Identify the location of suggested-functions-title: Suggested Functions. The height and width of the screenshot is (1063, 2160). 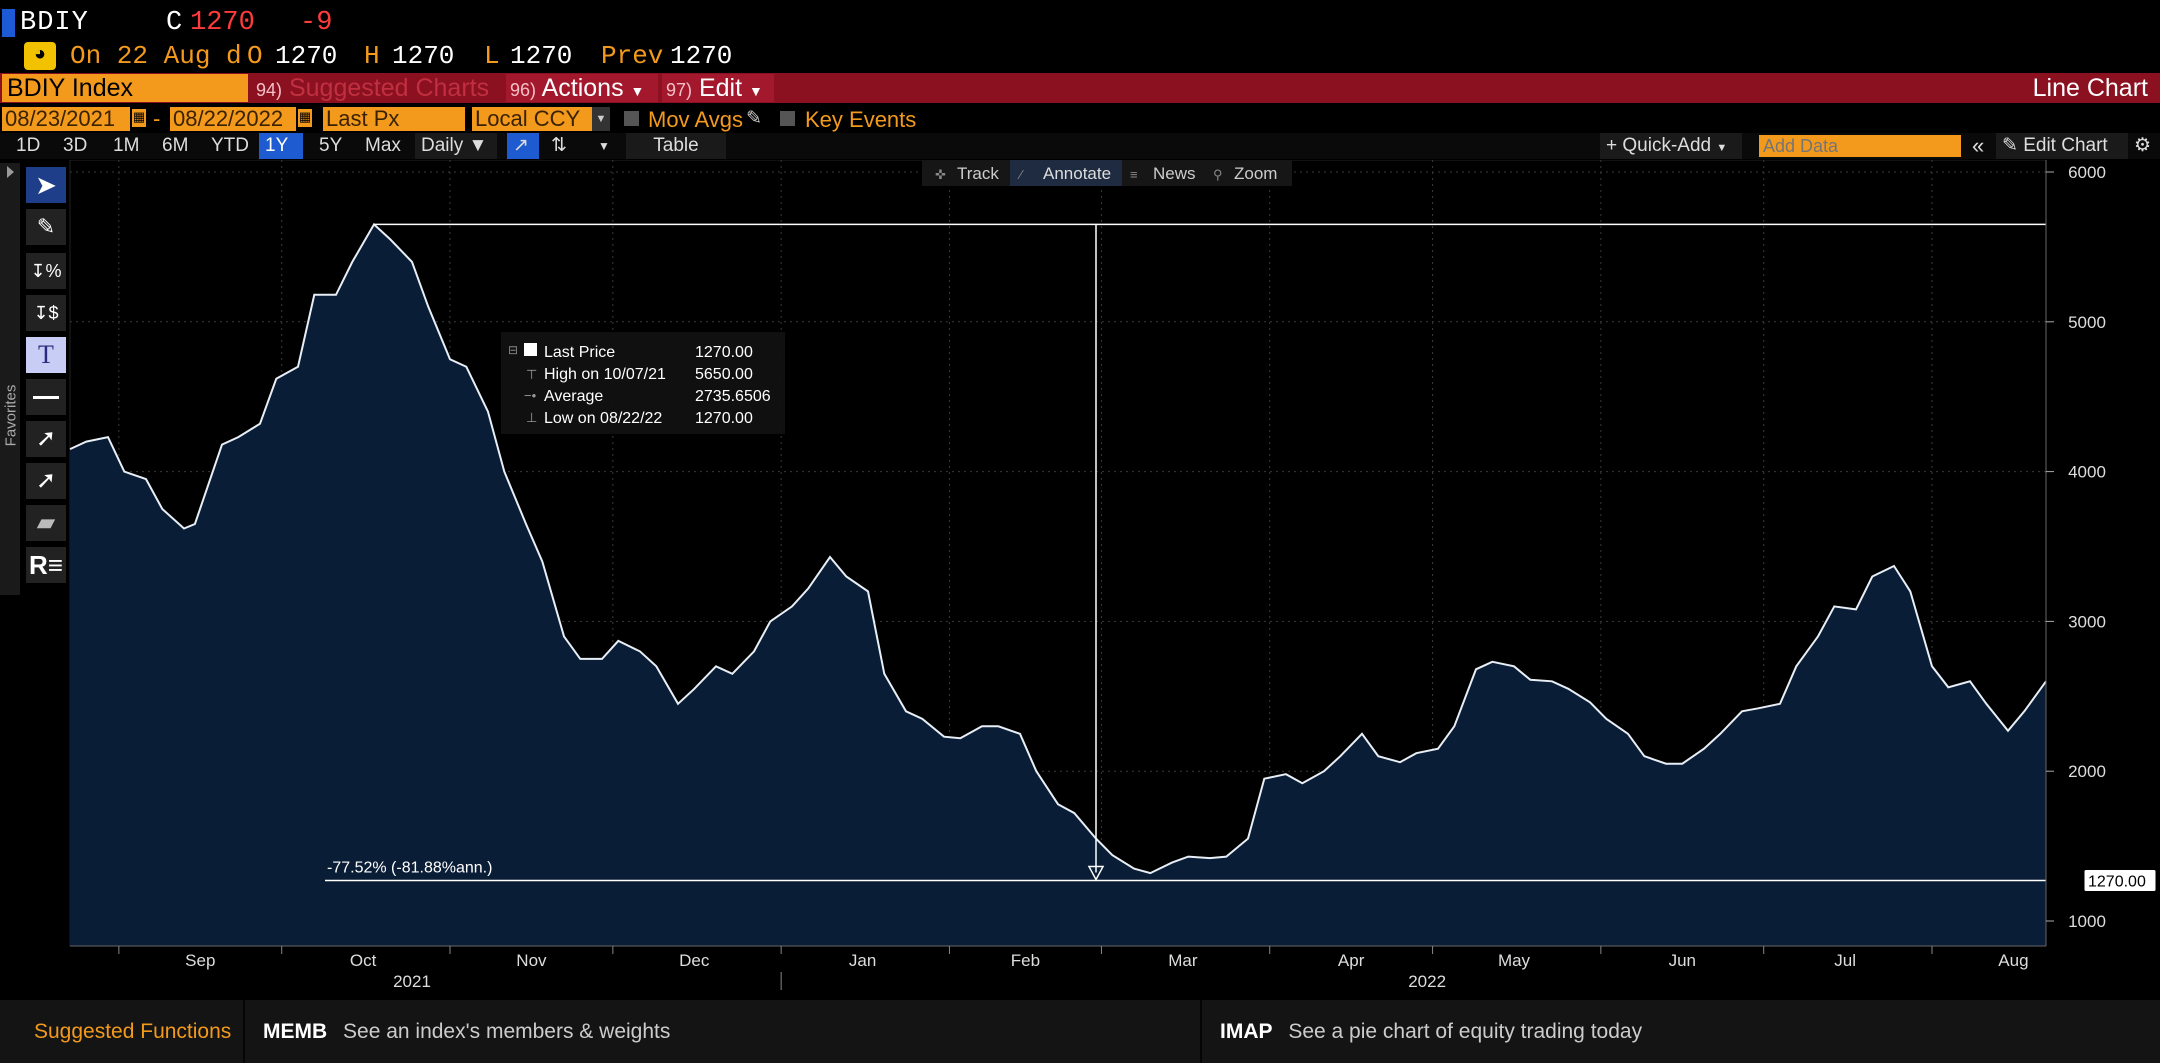
(133, 1031).